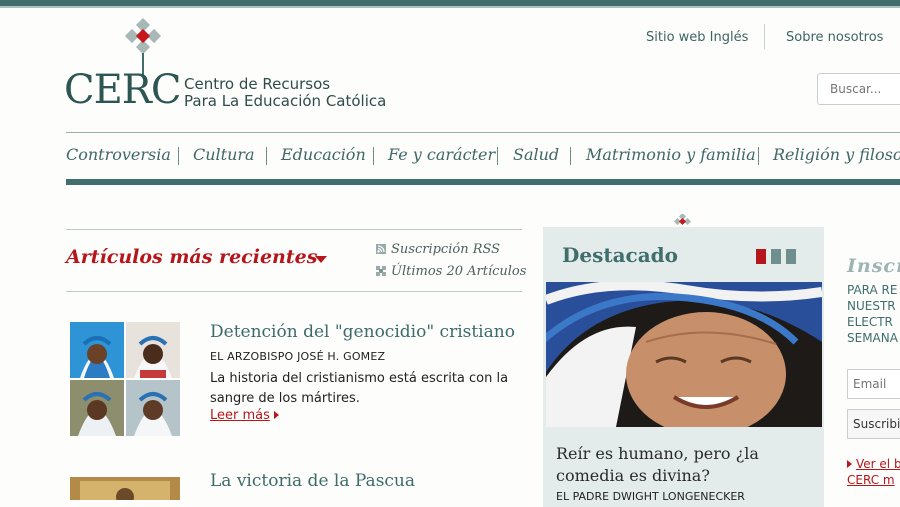  Describe the element at coordinates (620, 255) in the screenshot. I see `featured-title: Destacado` at that location.